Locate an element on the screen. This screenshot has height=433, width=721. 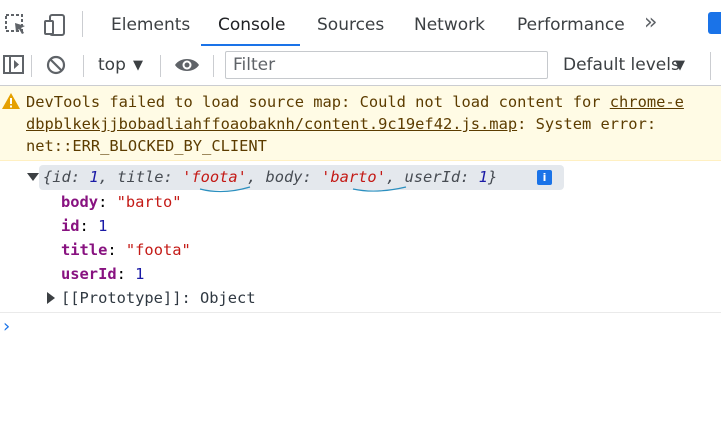
summary-key-userid: userId: is located at coordinates (441, 177).